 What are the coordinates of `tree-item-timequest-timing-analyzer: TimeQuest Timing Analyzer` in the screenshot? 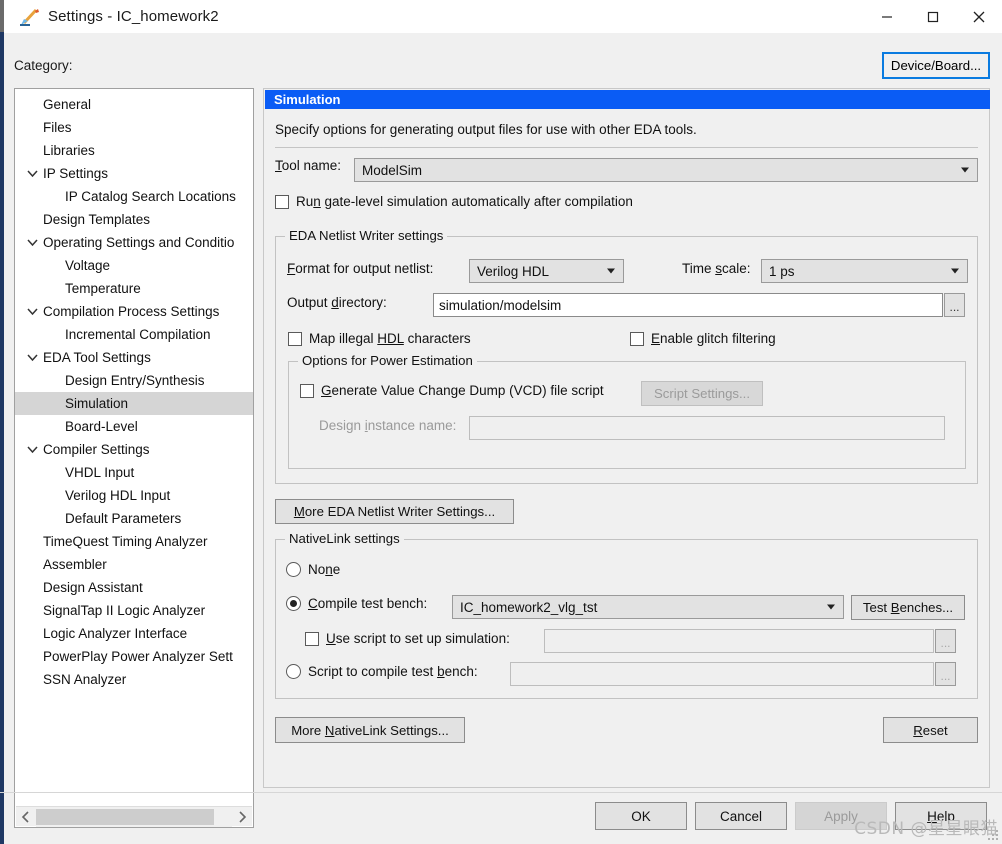 It's located at (134, 541).